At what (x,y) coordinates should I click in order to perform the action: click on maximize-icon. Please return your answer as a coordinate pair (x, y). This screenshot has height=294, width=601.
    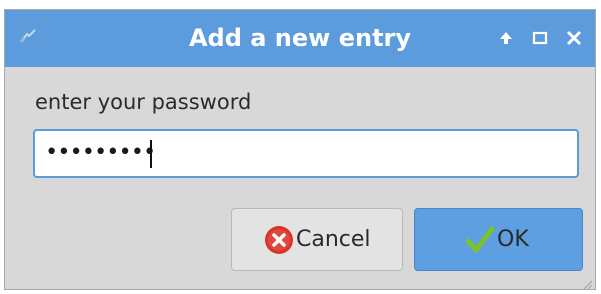
    Looking at the image, I should click on (540, 38).